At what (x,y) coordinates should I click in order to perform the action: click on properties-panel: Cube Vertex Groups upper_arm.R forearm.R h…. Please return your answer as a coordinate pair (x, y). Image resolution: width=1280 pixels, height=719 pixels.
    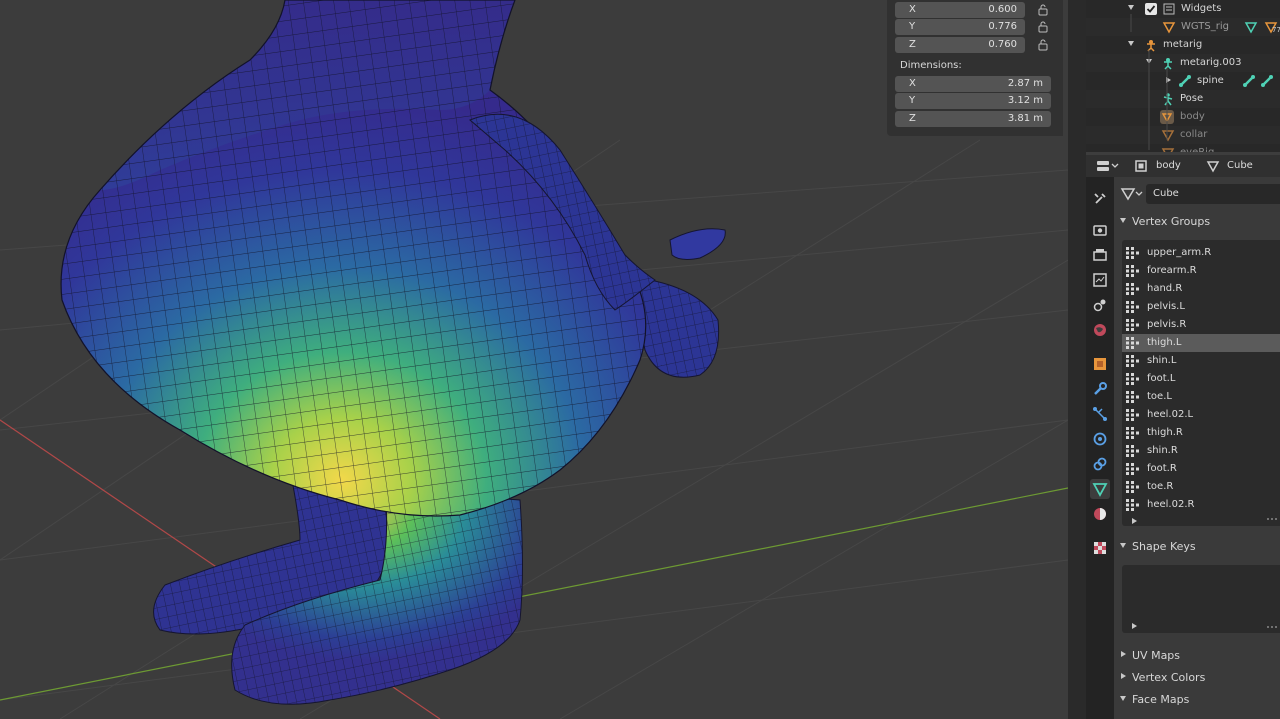
    Looking at the image, I should click on (1197, 448).